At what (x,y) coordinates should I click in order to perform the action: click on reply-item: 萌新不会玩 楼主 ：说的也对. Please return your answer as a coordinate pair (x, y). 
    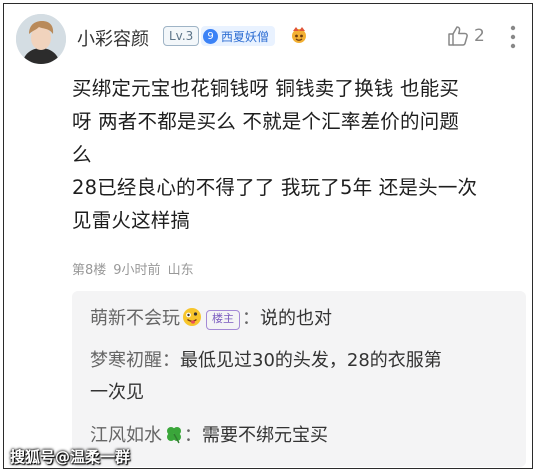
    Looking at the image, I should click on (211, 319).